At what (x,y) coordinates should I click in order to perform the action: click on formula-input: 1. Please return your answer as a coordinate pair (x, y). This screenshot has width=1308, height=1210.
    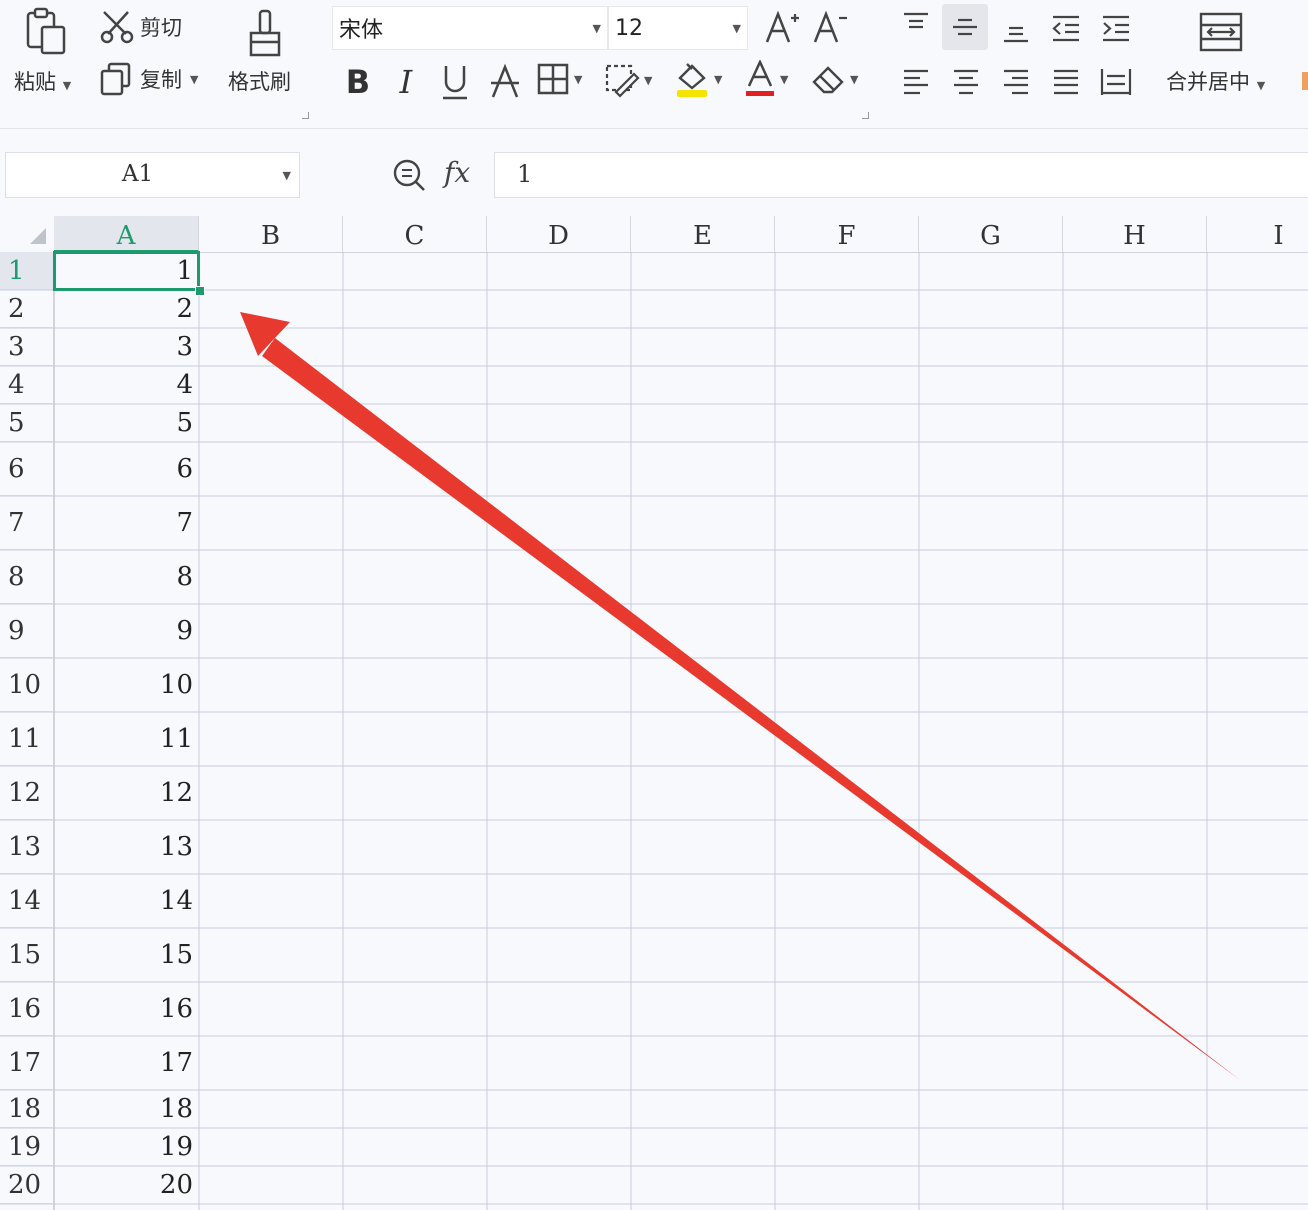
    Looking at the image, I should click on (901, 175).